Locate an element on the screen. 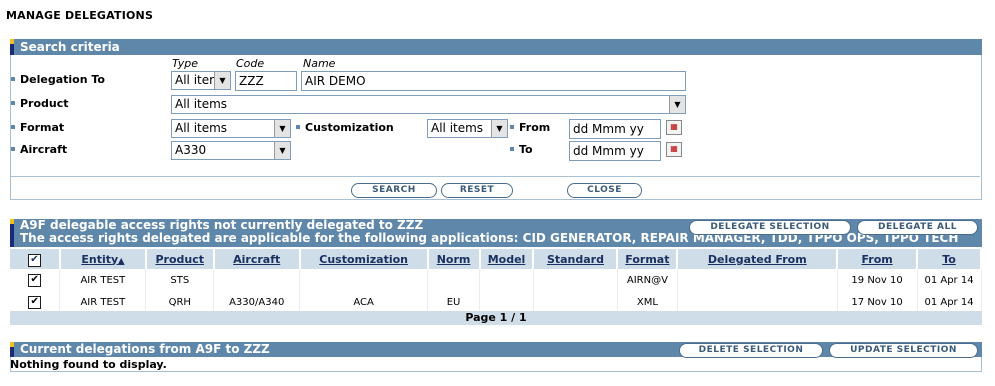  delete-selection-button: DELETE SELECTION is located at coordinates (751, 350).